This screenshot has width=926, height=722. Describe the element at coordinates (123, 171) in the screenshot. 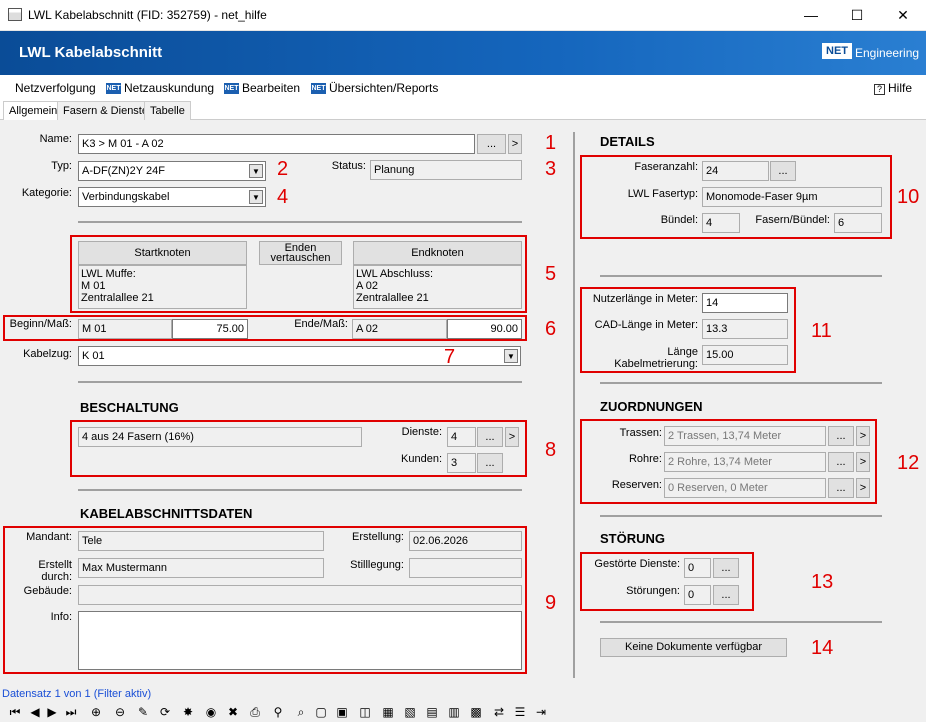

I see `typ-value: A-DF(ZN)2Y 24F` at that location.